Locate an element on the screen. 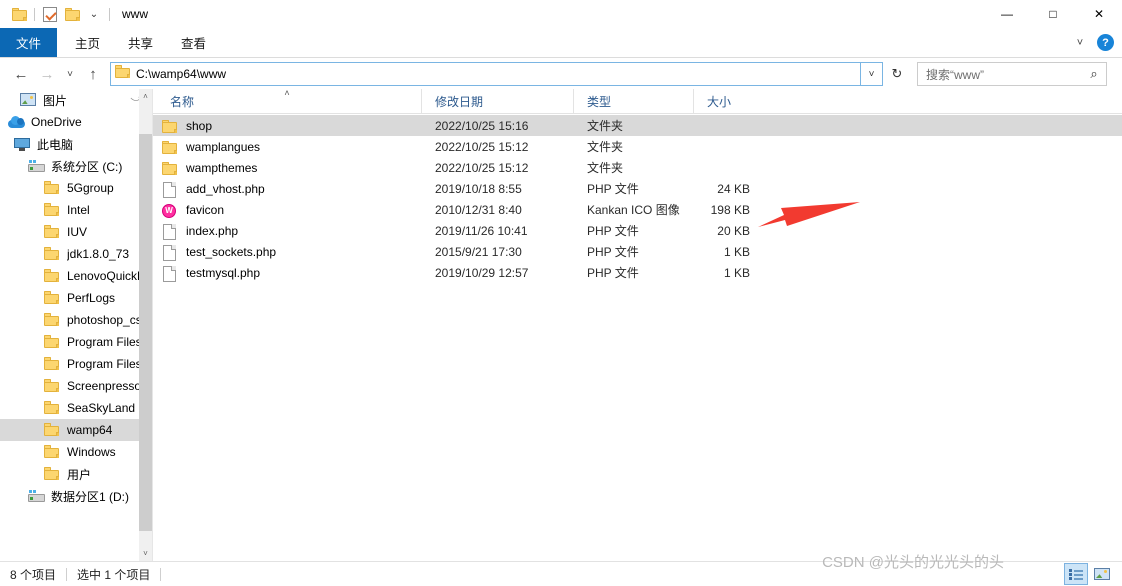 This screenshot has height=586, width=1122. file-date-cell: 2019/10/29 12:57 is located at coordinates (482, 272).